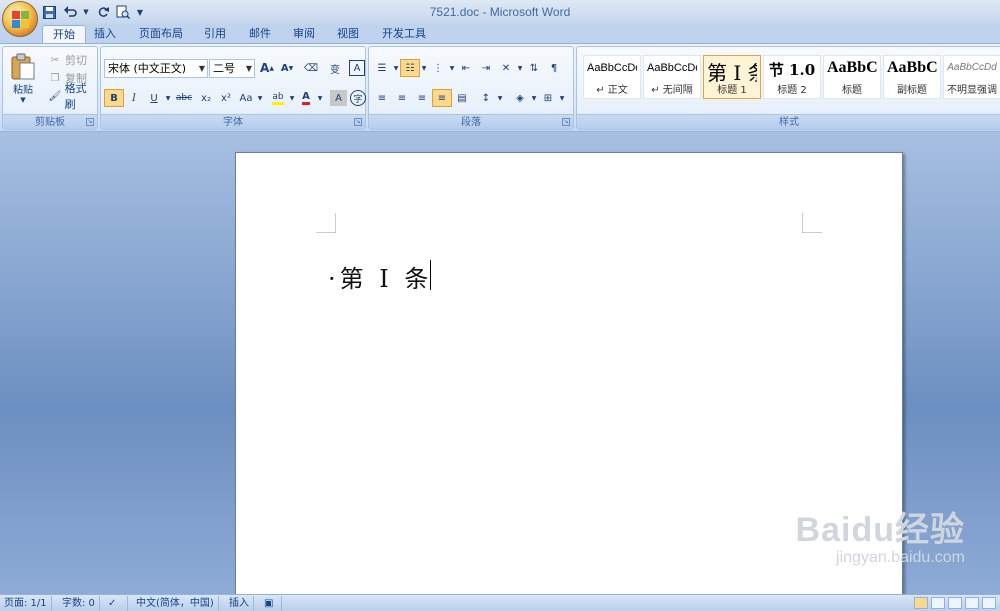  I want to click on paste-button: 粘贴 ▼, so click(23, 78).